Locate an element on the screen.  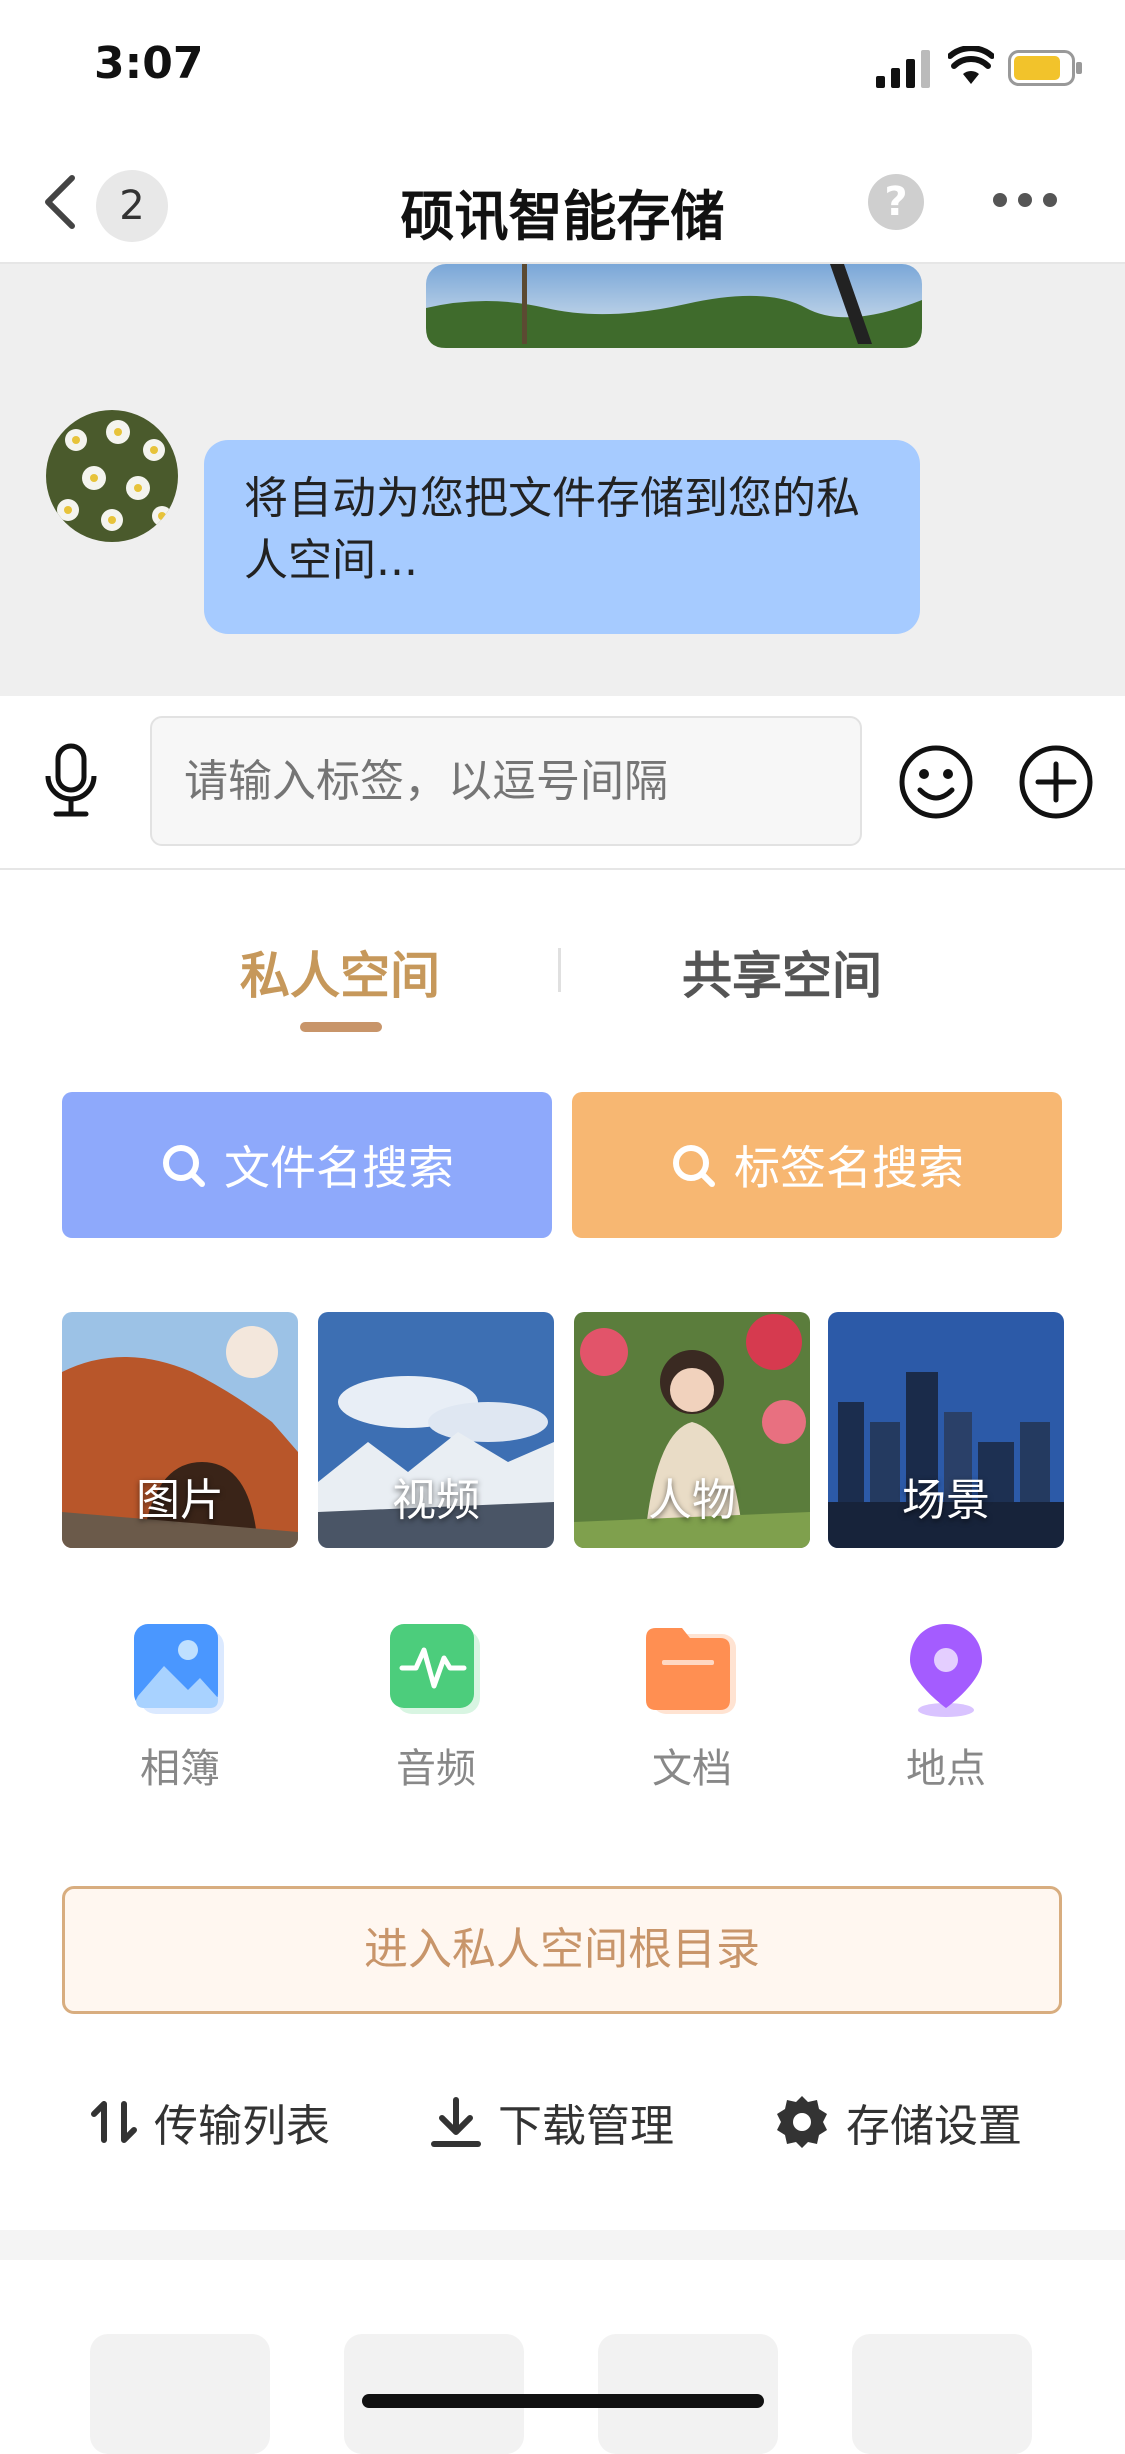
tile-videos-label: 视频 is located at coordinates (436, 1500).